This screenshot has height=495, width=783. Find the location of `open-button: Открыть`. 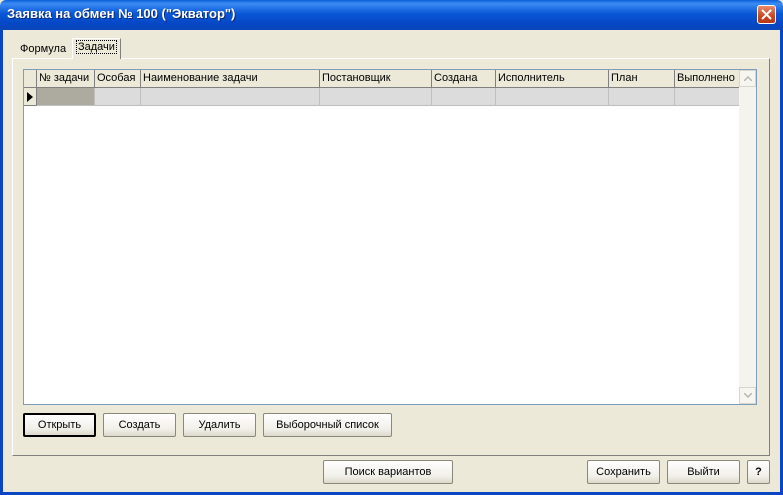

open-button: Открыть is located at coordinates (59, 425).